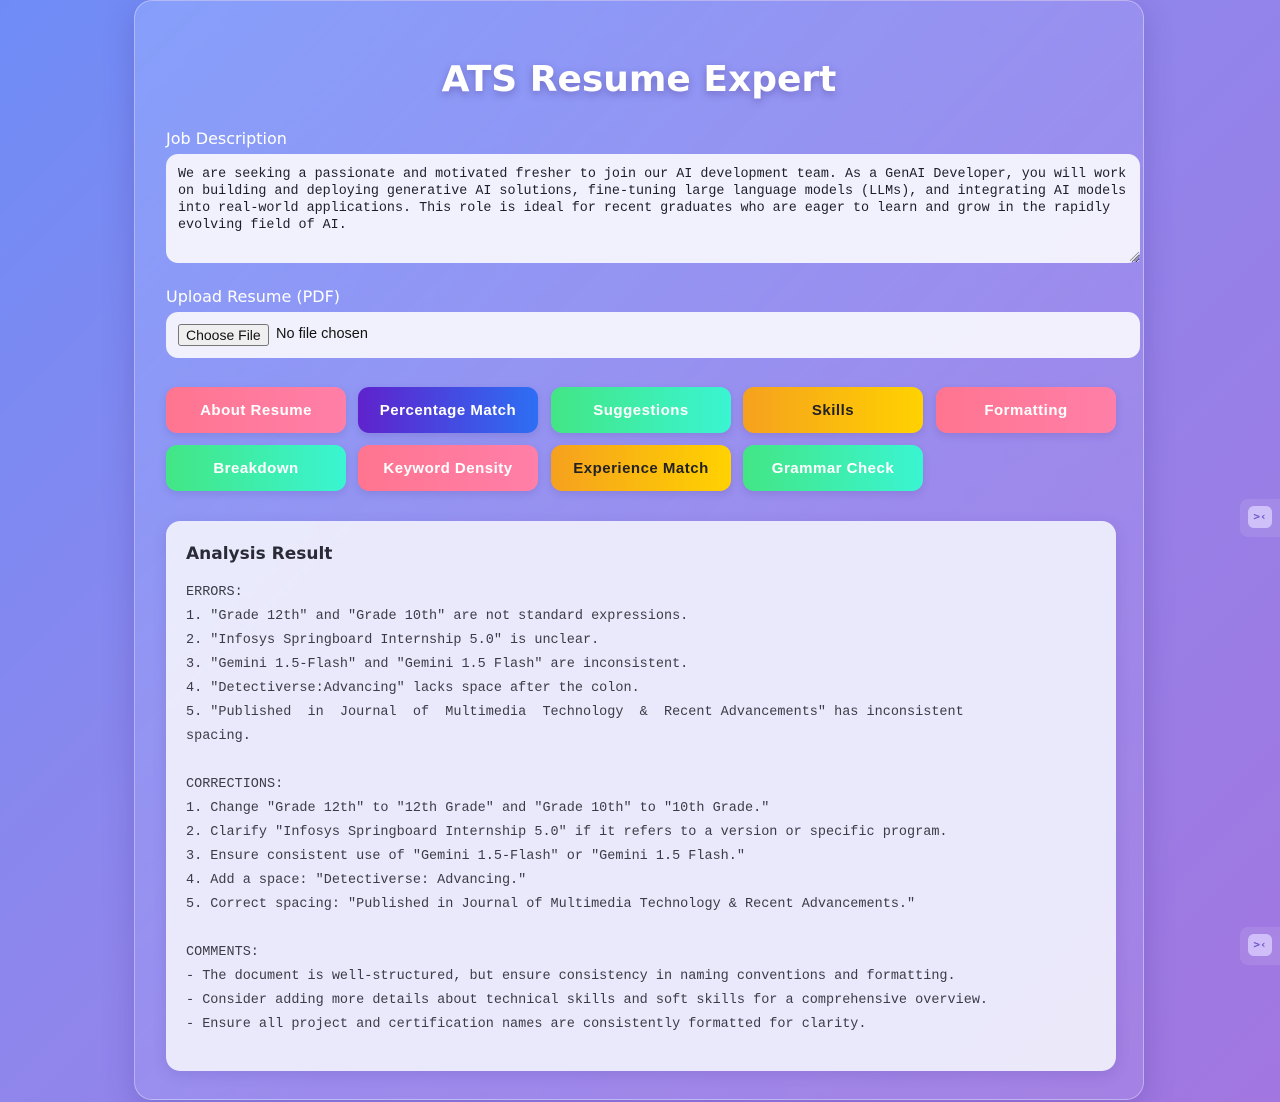 The height and width of the screenshot is (1102, 1280). I want to click on page-title: ATS Resume Expert, so click(639, 79).